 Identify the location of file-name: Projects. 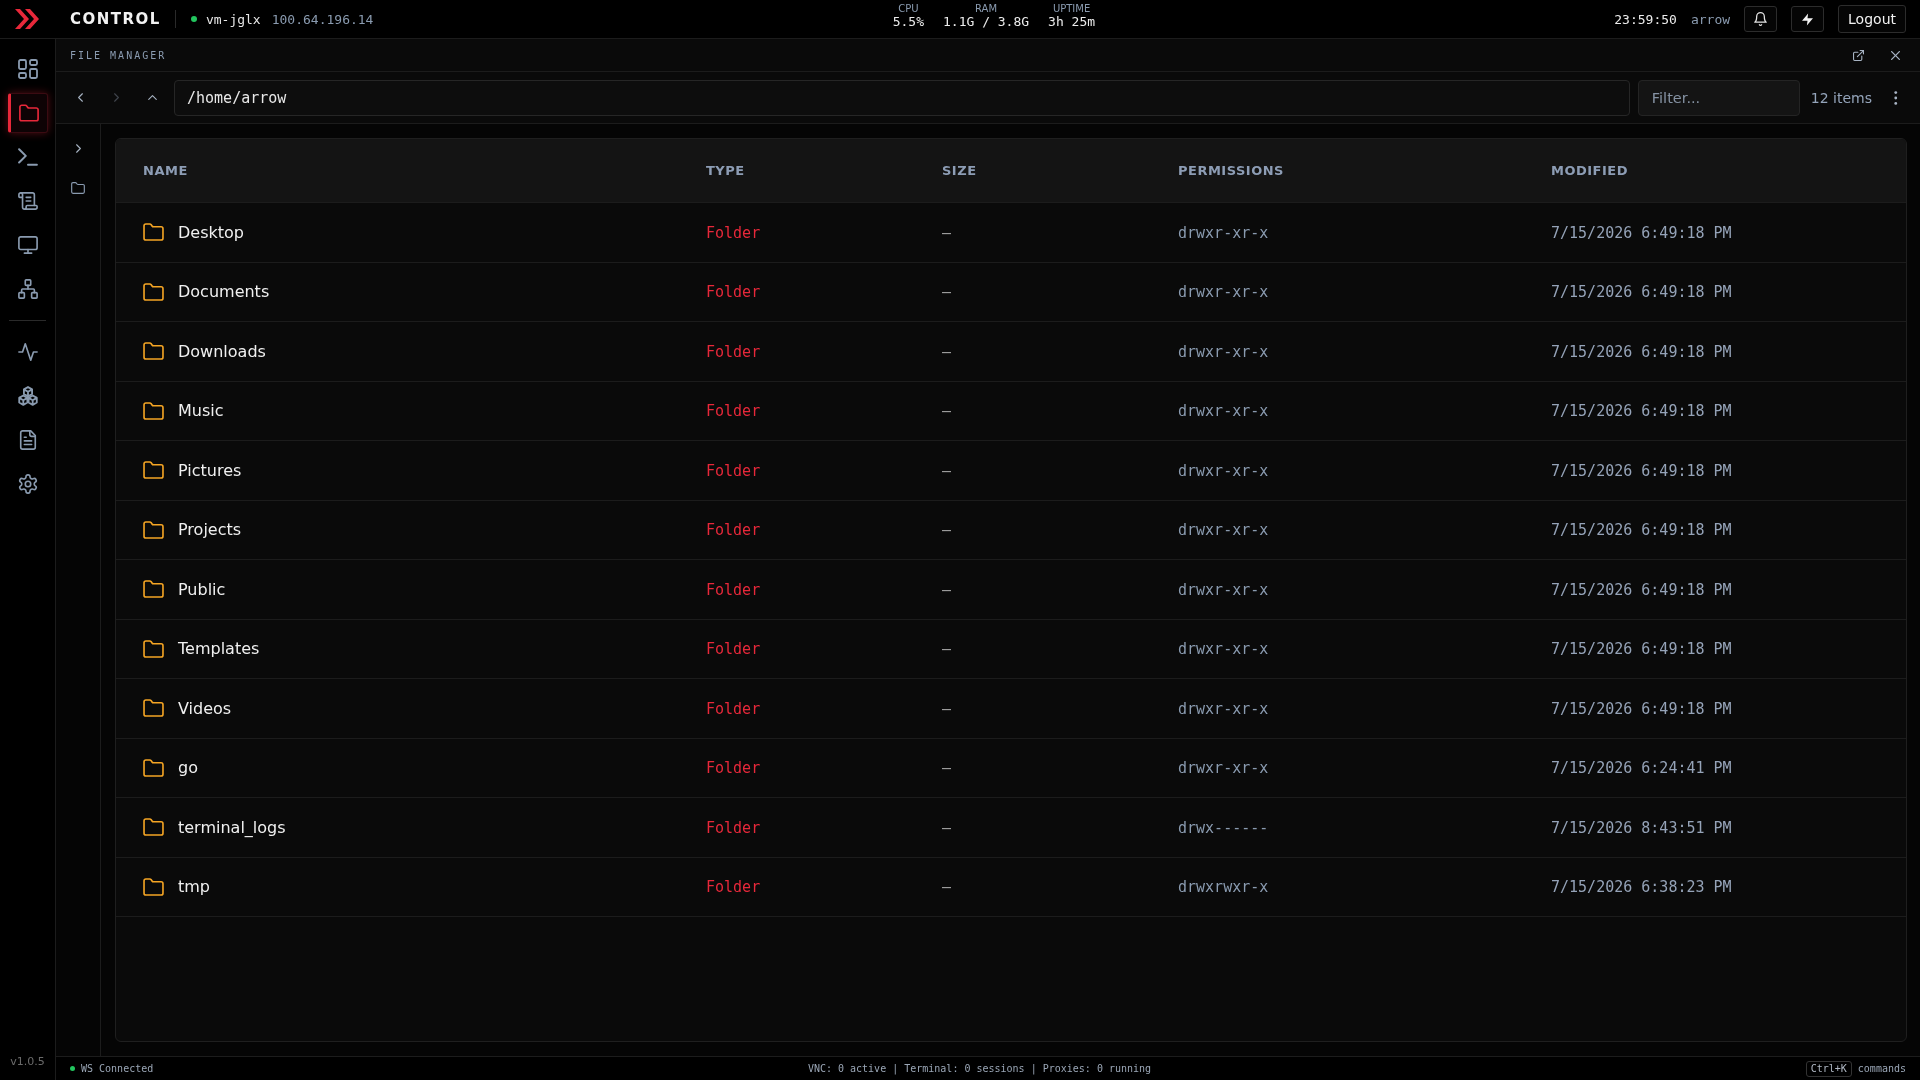
(210, 530).